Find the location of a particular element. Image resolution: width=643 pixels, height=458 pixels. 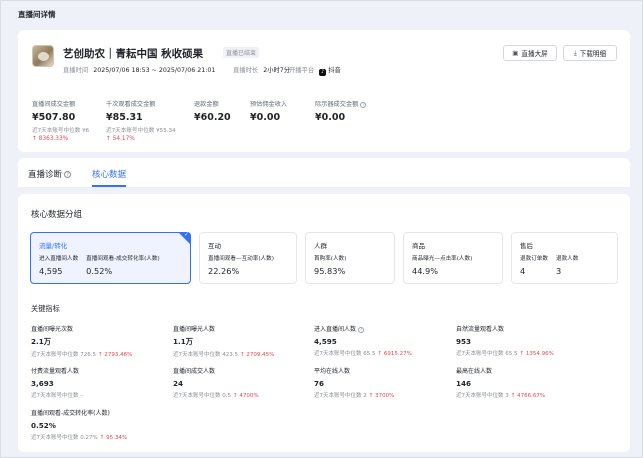

group-interaction: 互动 直播间观看—互动率(人数) 22.26% is located at coordinates (248, 258).